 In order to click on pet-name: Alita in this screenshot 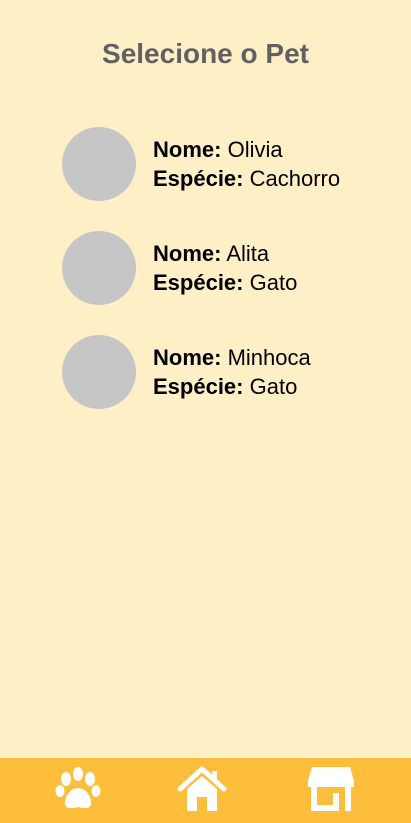, I will do `click(248, 253)`.